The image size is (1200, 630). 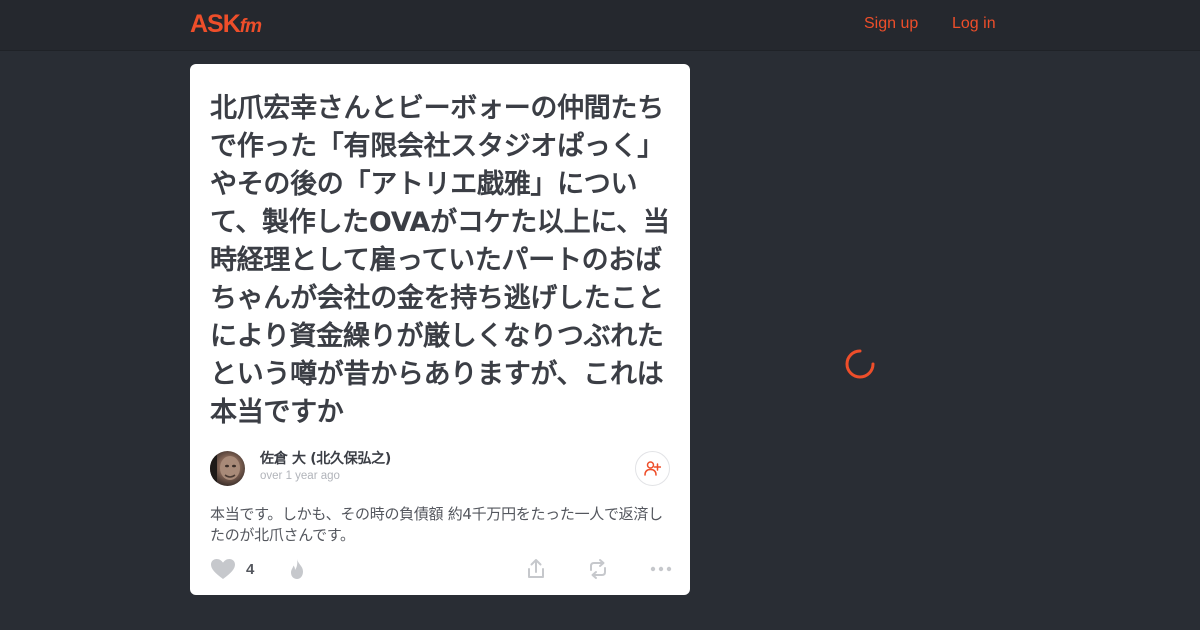 What do you see at coordinates (215, 24) in the screenshot?
I see `logo-main-text: ASK` at bounding box center [215, 24].